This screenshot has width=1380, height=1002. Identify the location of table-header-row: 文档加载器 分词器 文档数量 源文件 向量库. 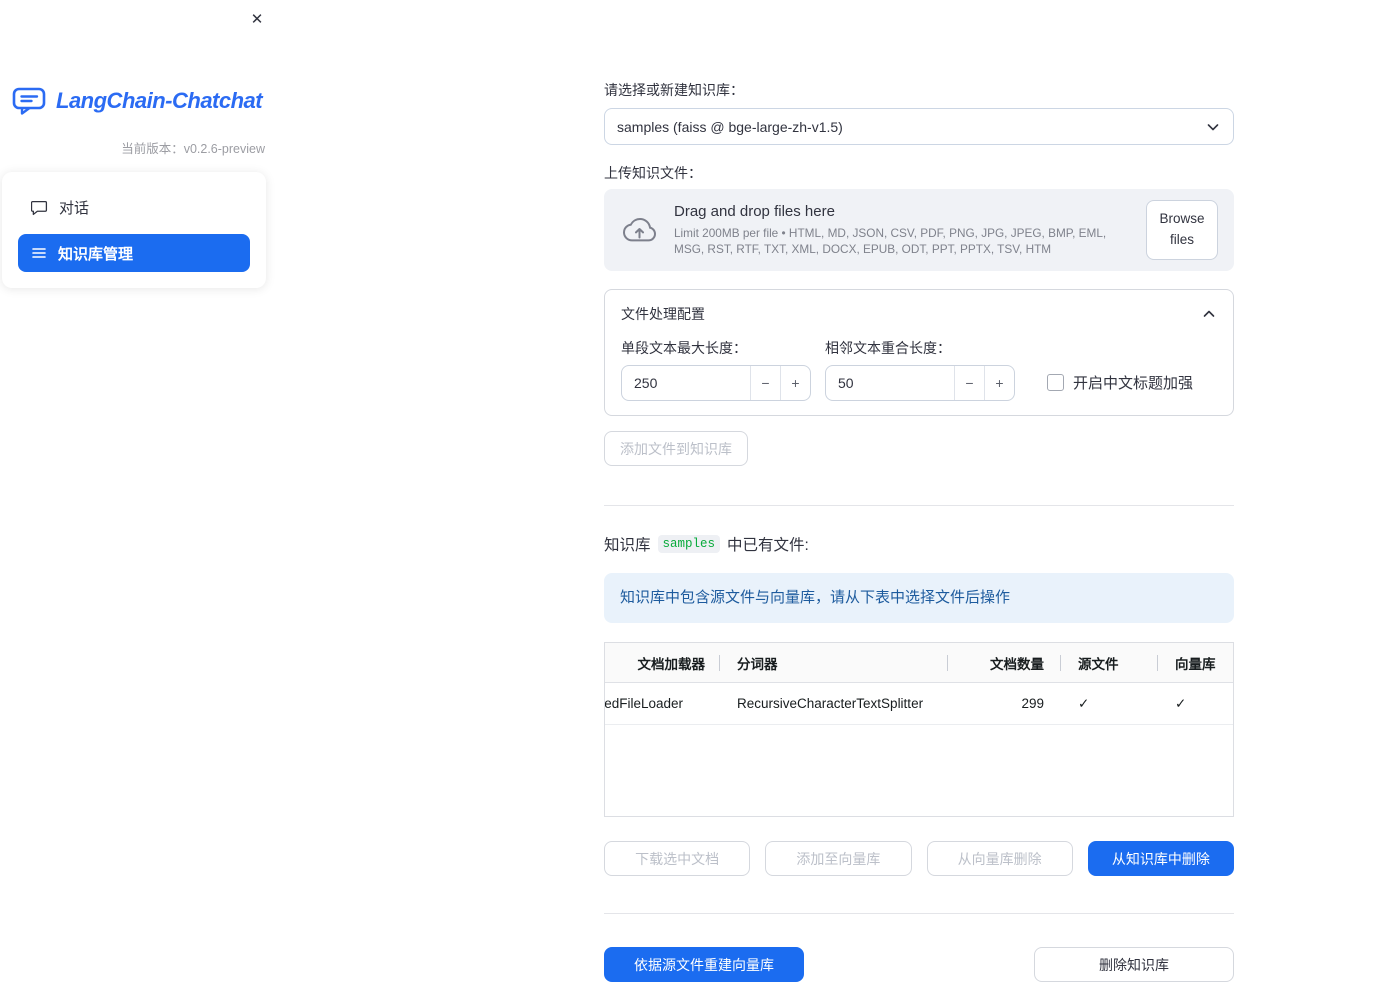
(919, 663).